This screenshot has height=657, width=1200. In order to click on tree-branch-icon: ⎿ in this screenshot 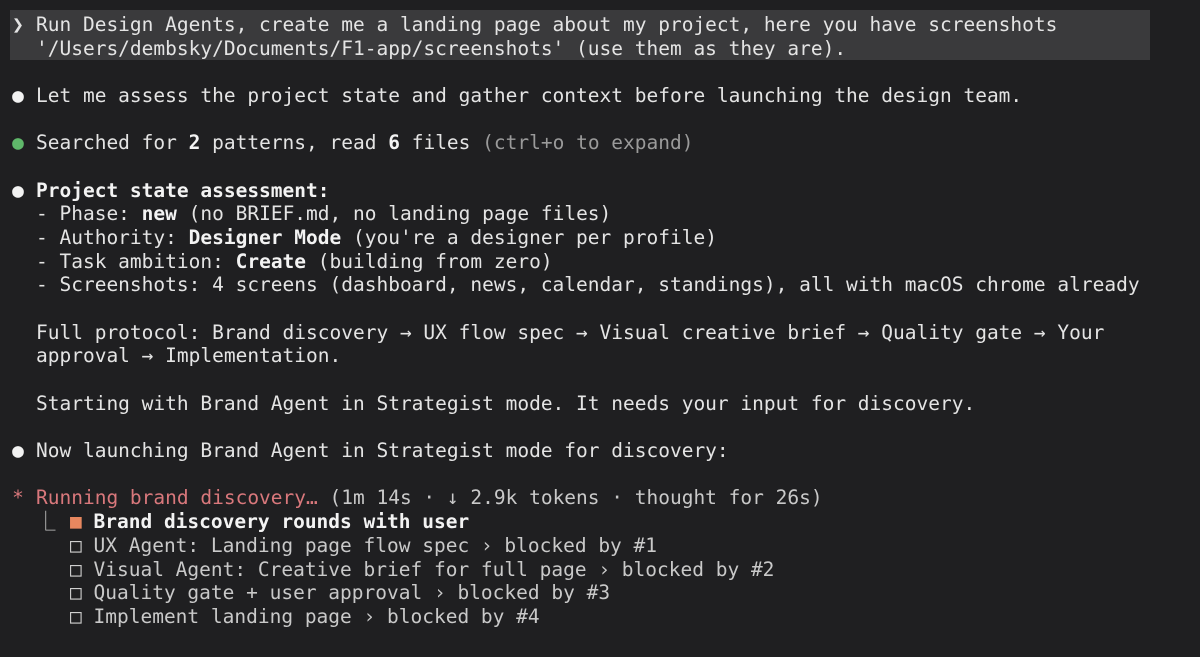, I will do `click(46, 521)`.